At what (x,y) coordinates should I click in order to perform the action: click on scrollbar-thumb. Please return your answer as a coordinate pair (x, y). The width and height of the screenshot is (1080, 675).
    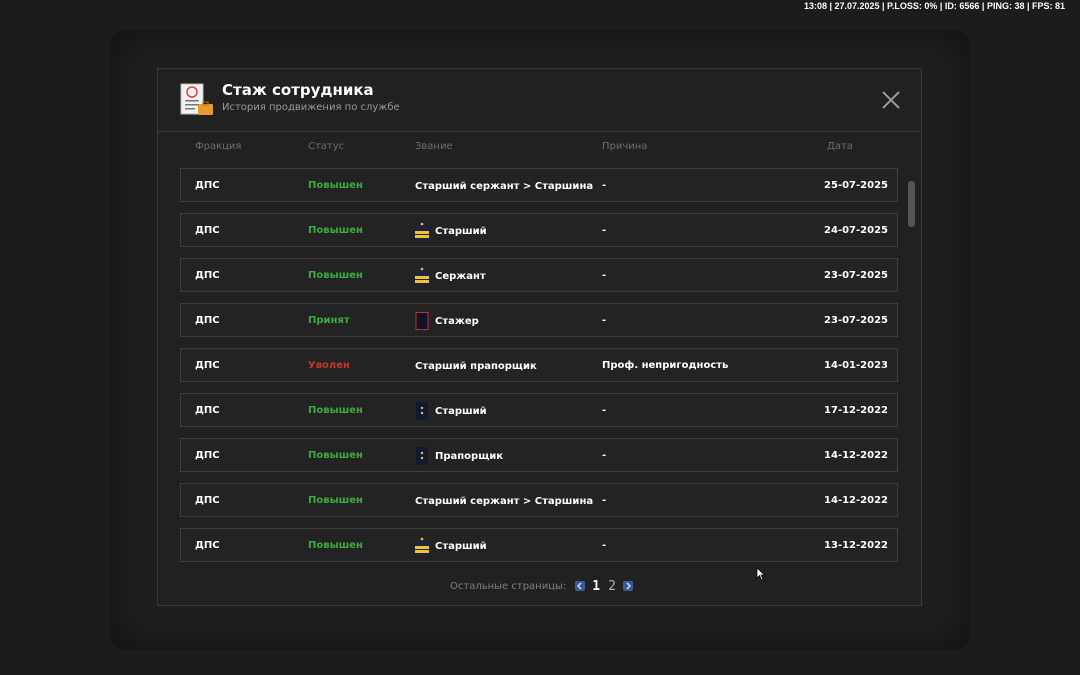
    Looking at the image, I should click on (911, 204).